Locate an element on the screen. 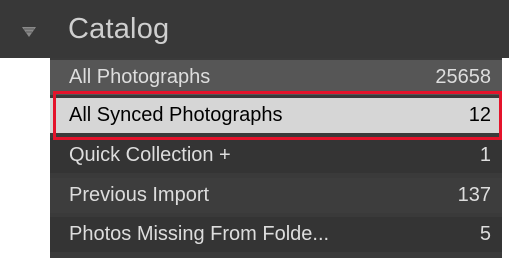  catalog-item-quick-collection: Quick Collection + 1 is located at coordinates (276, 155).